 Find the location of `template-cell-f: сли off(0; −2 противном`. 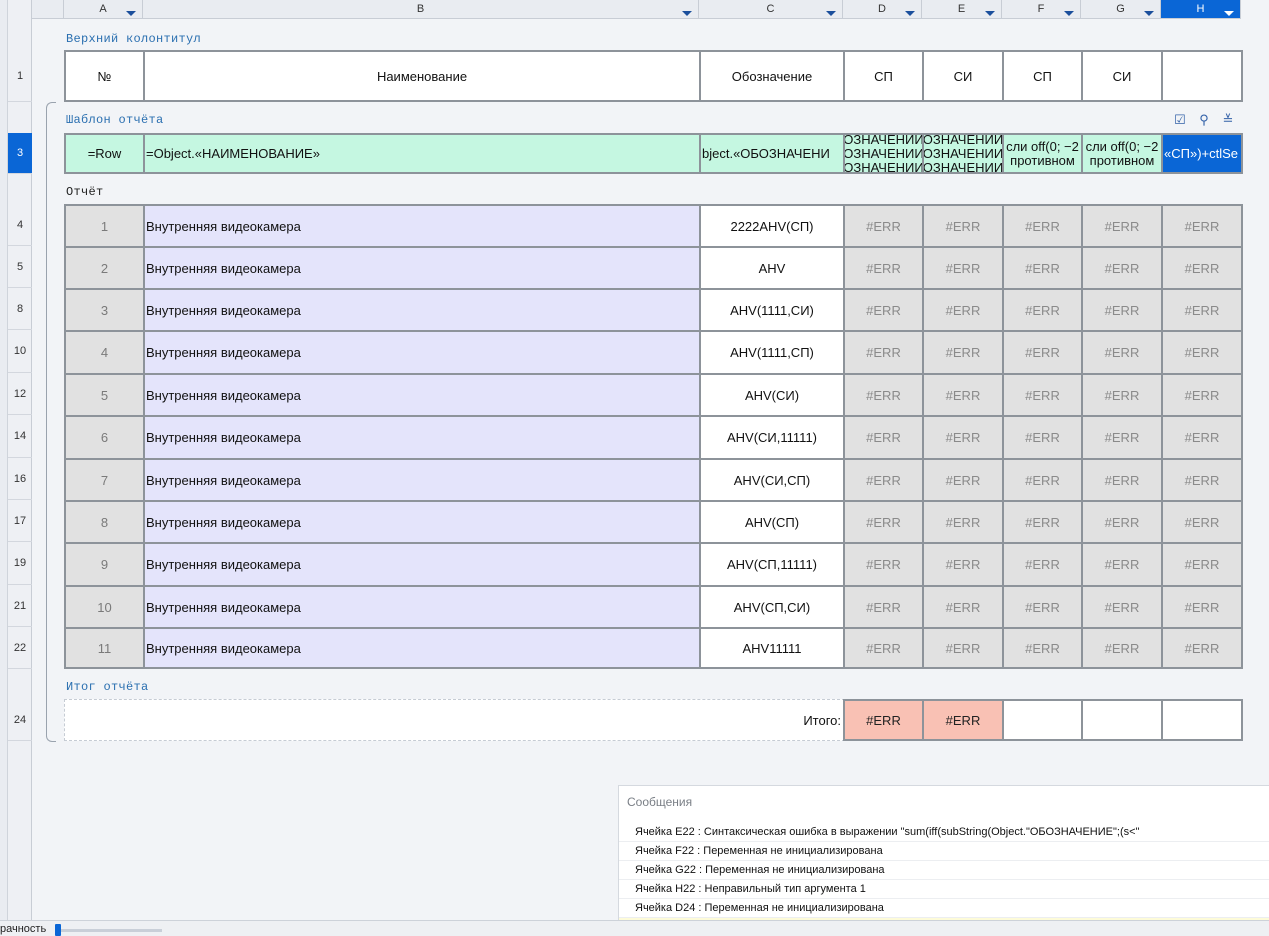

template-cell-f: сли off(0; −2 противном is located at coordinates (1042, 153).